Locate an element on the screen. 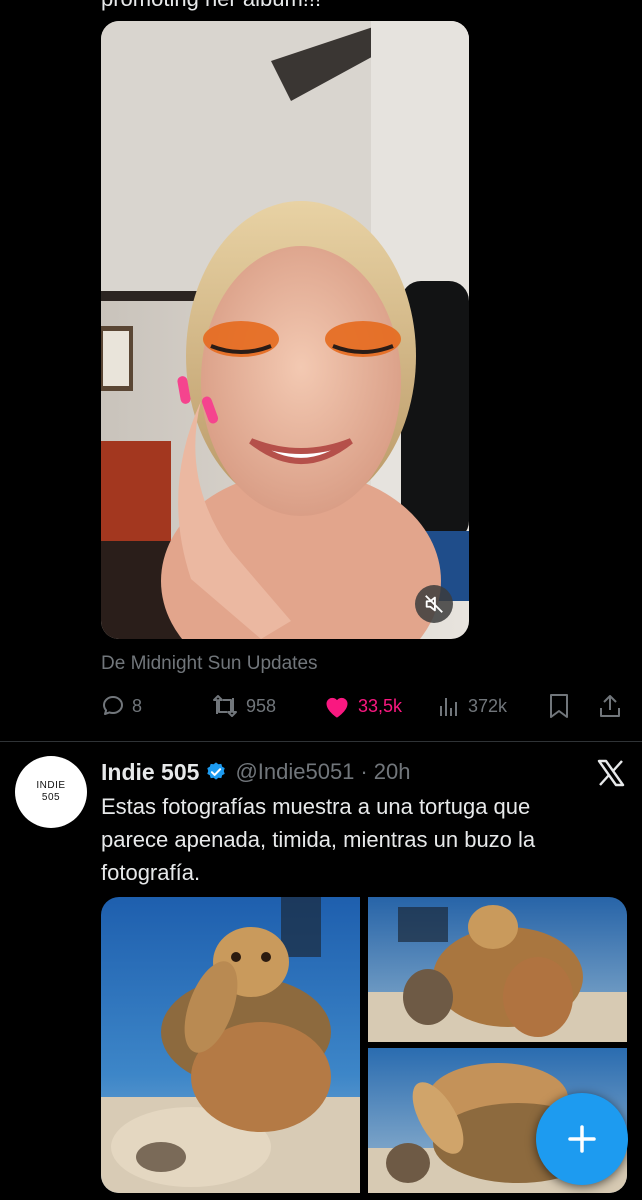 The height and width of the screenshot is (1200, 642). compose-button is located at coordinates (582, 1139).